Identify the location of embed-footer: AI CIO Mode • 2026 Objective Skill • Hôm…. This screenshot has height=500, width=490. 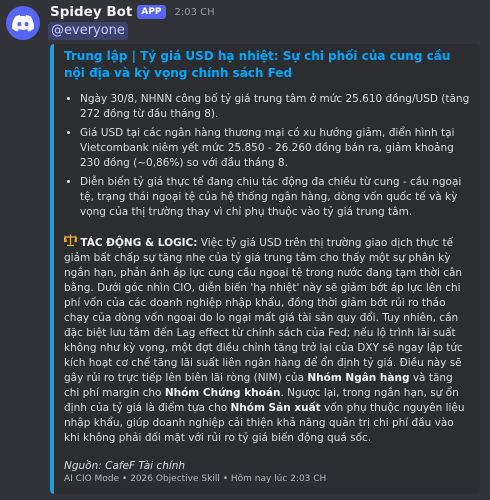
(195, 479).